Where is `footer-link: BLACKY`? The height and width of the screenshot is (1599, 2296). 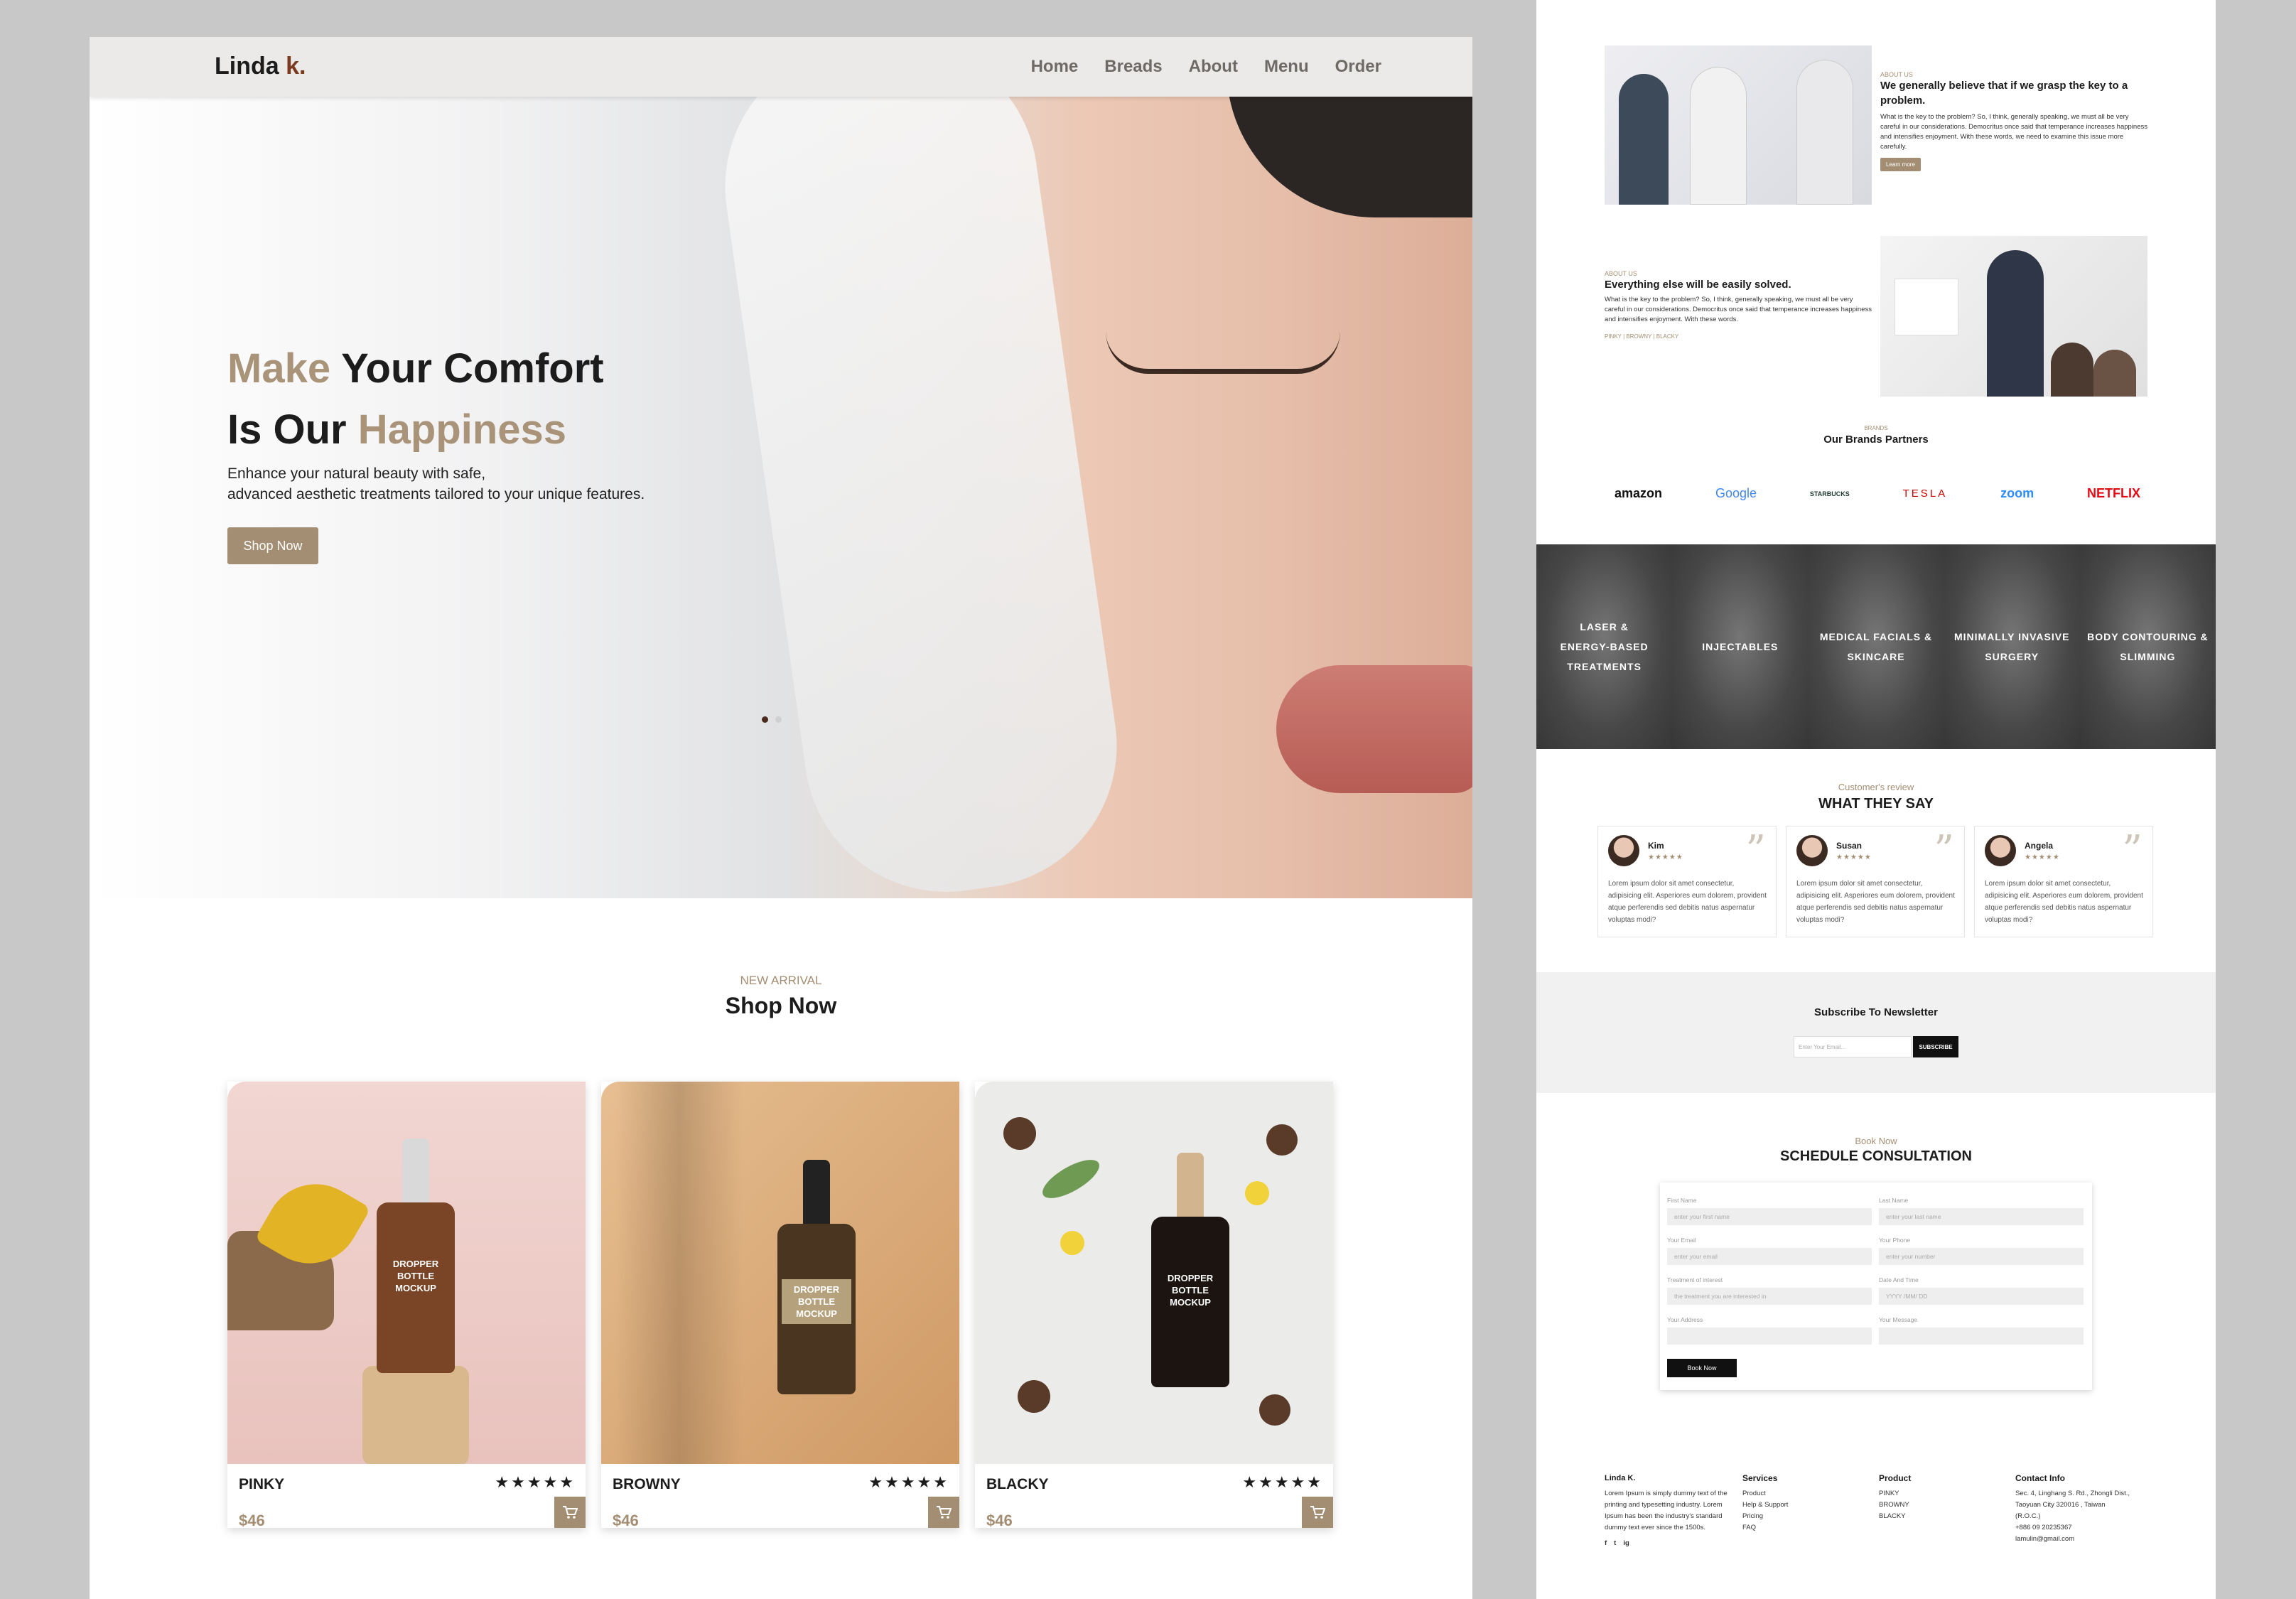 footer-link: BLACKY is located at coordinates (1943, 1516).